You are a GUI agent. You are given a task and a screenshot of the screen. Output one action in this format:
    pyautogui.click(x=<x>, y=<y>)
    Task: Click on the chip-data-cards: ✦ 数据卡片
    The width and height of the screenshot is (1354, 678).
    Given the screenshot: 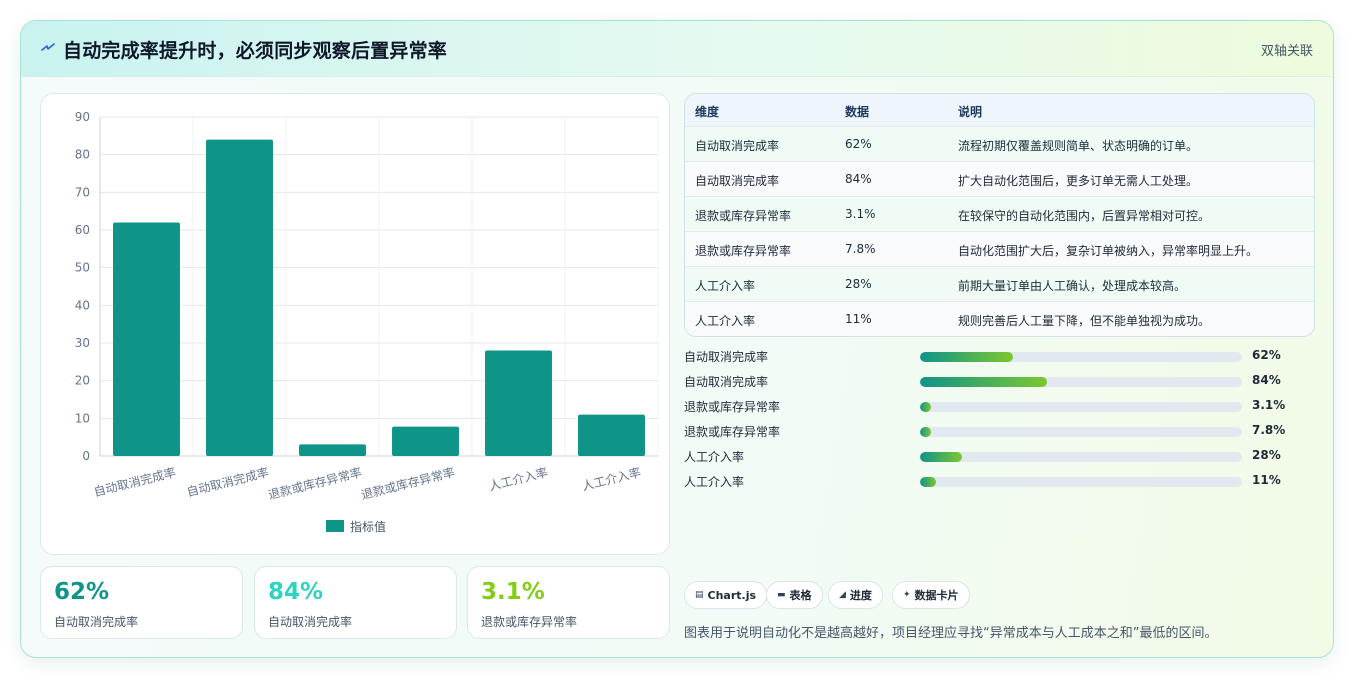 What is the action you would take?
    pyautogui.click(x=931, y=595)
    